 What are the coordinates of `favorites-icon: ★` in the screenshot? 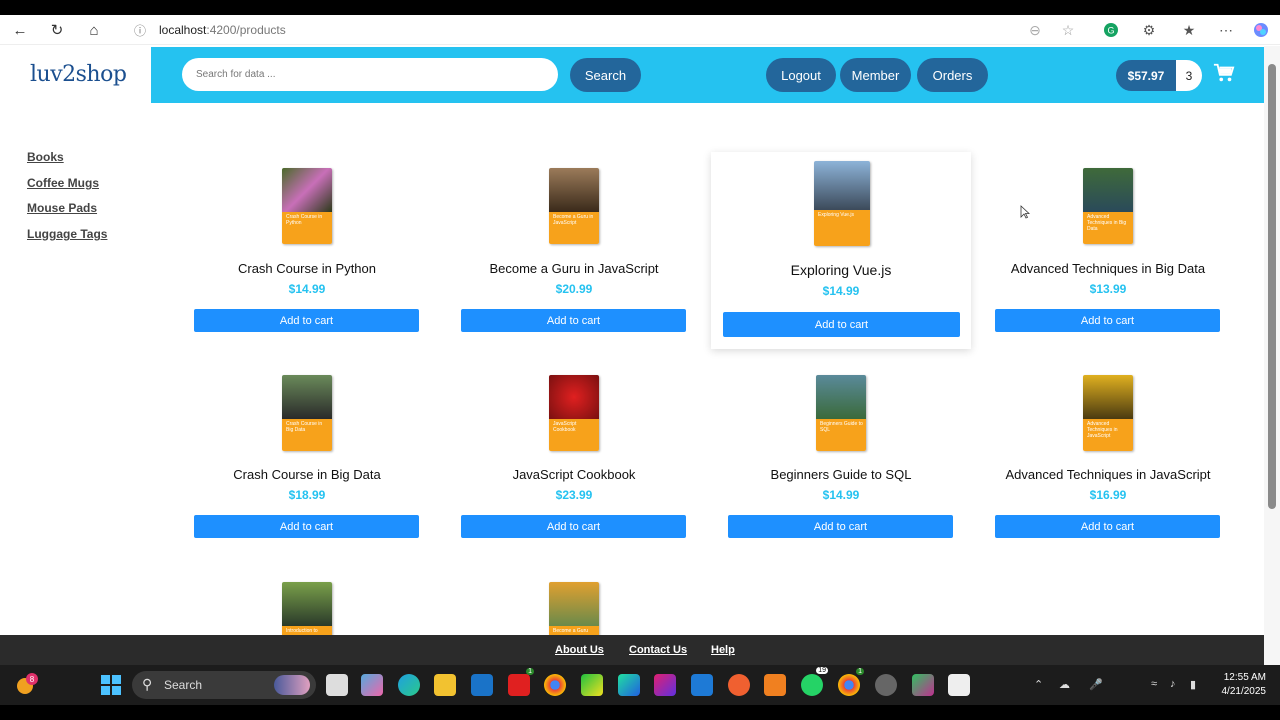 It's located at (1189, 30).